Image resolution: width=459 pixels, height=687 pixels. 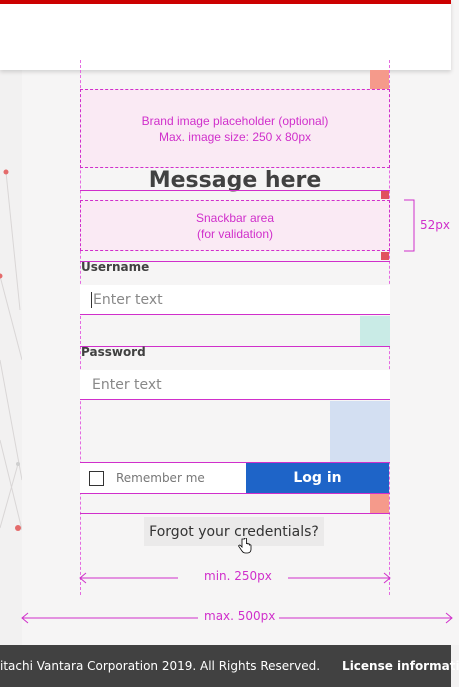 I want to click on remember-me-row: Remember me, so click(x=163, y=478).